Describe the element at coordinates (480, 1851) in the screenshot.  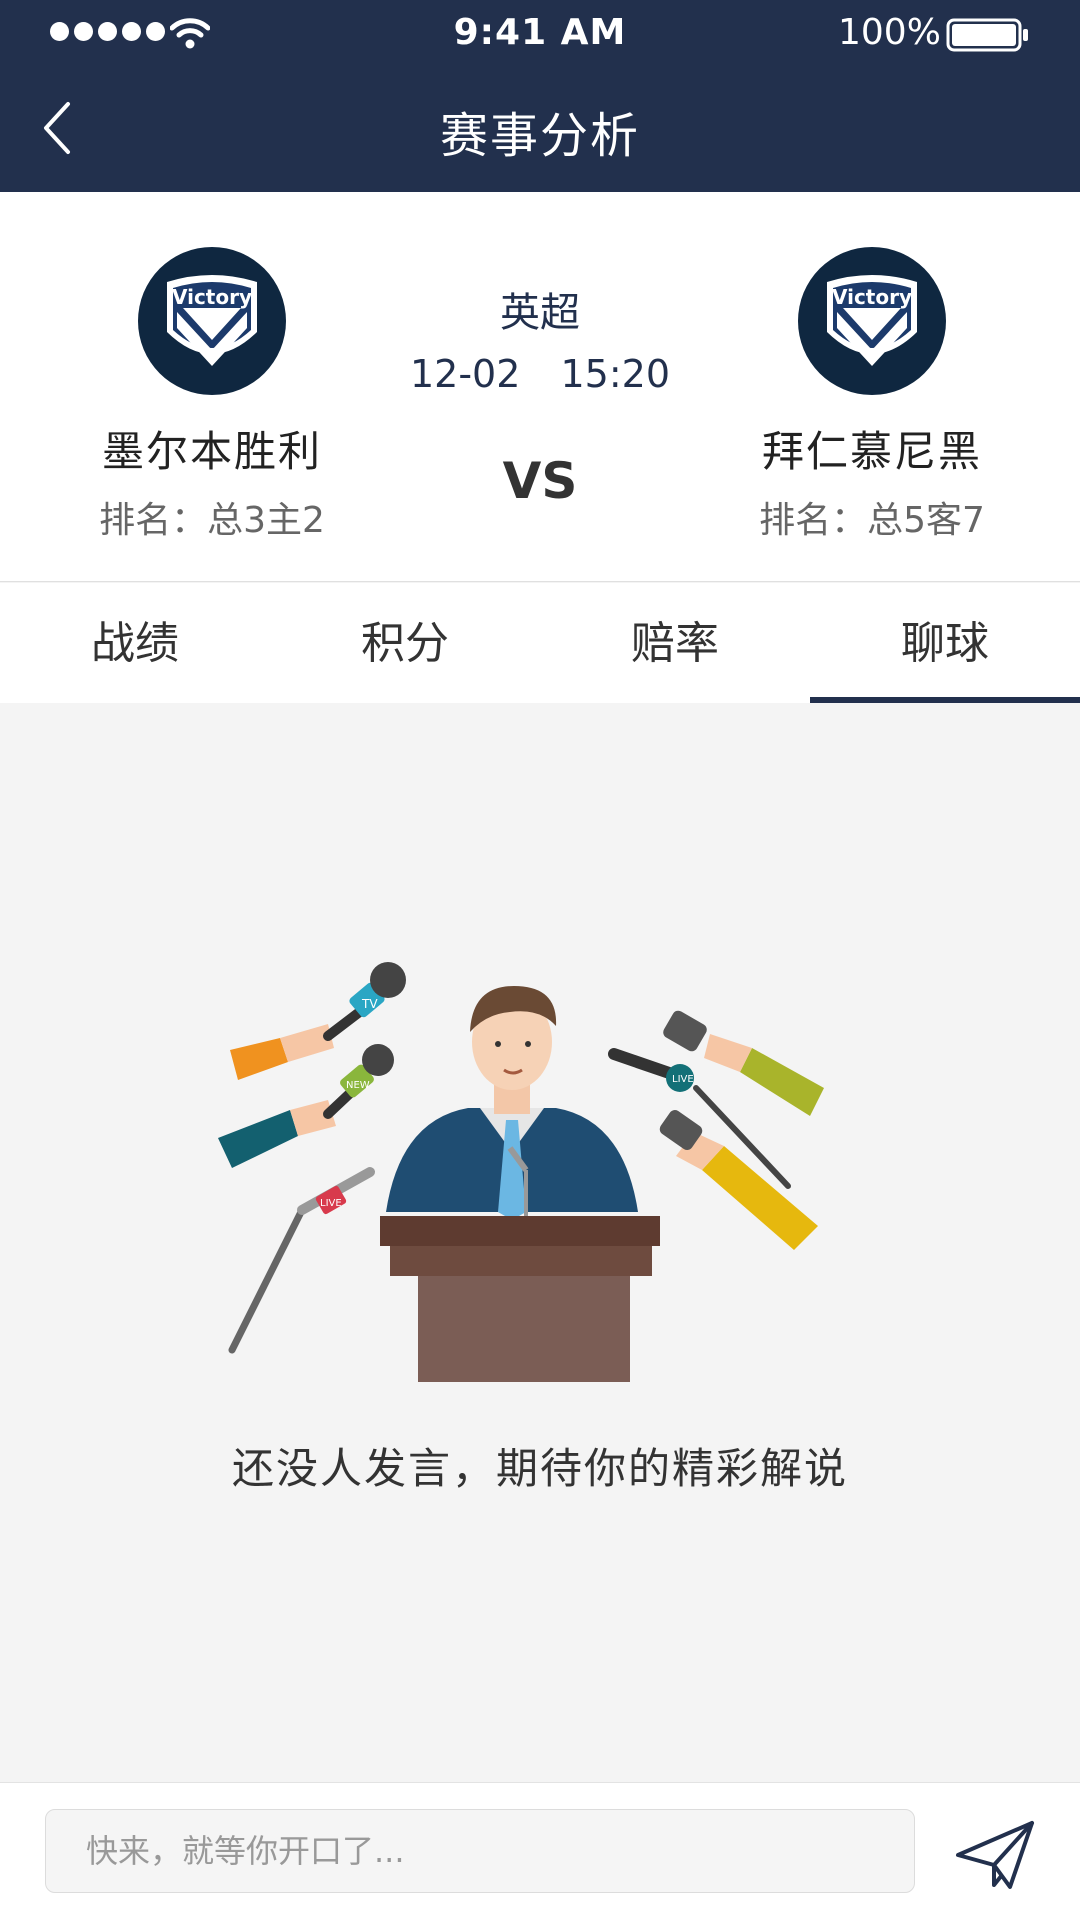
I see `chat-input` at that location.